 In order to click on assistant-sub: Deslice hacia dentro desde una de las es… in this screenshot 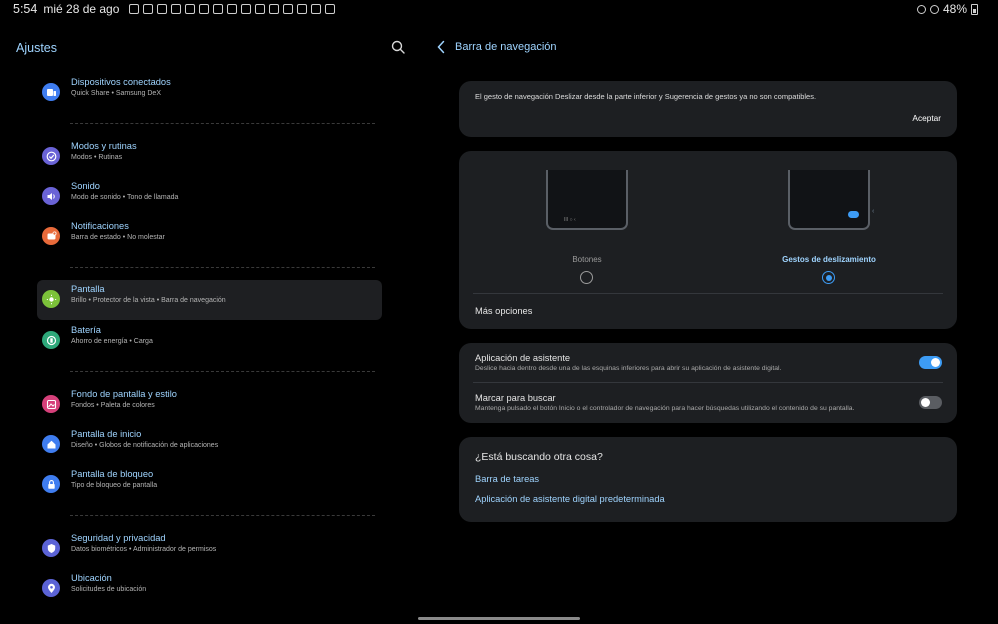, I will do `click(628, 368)`.